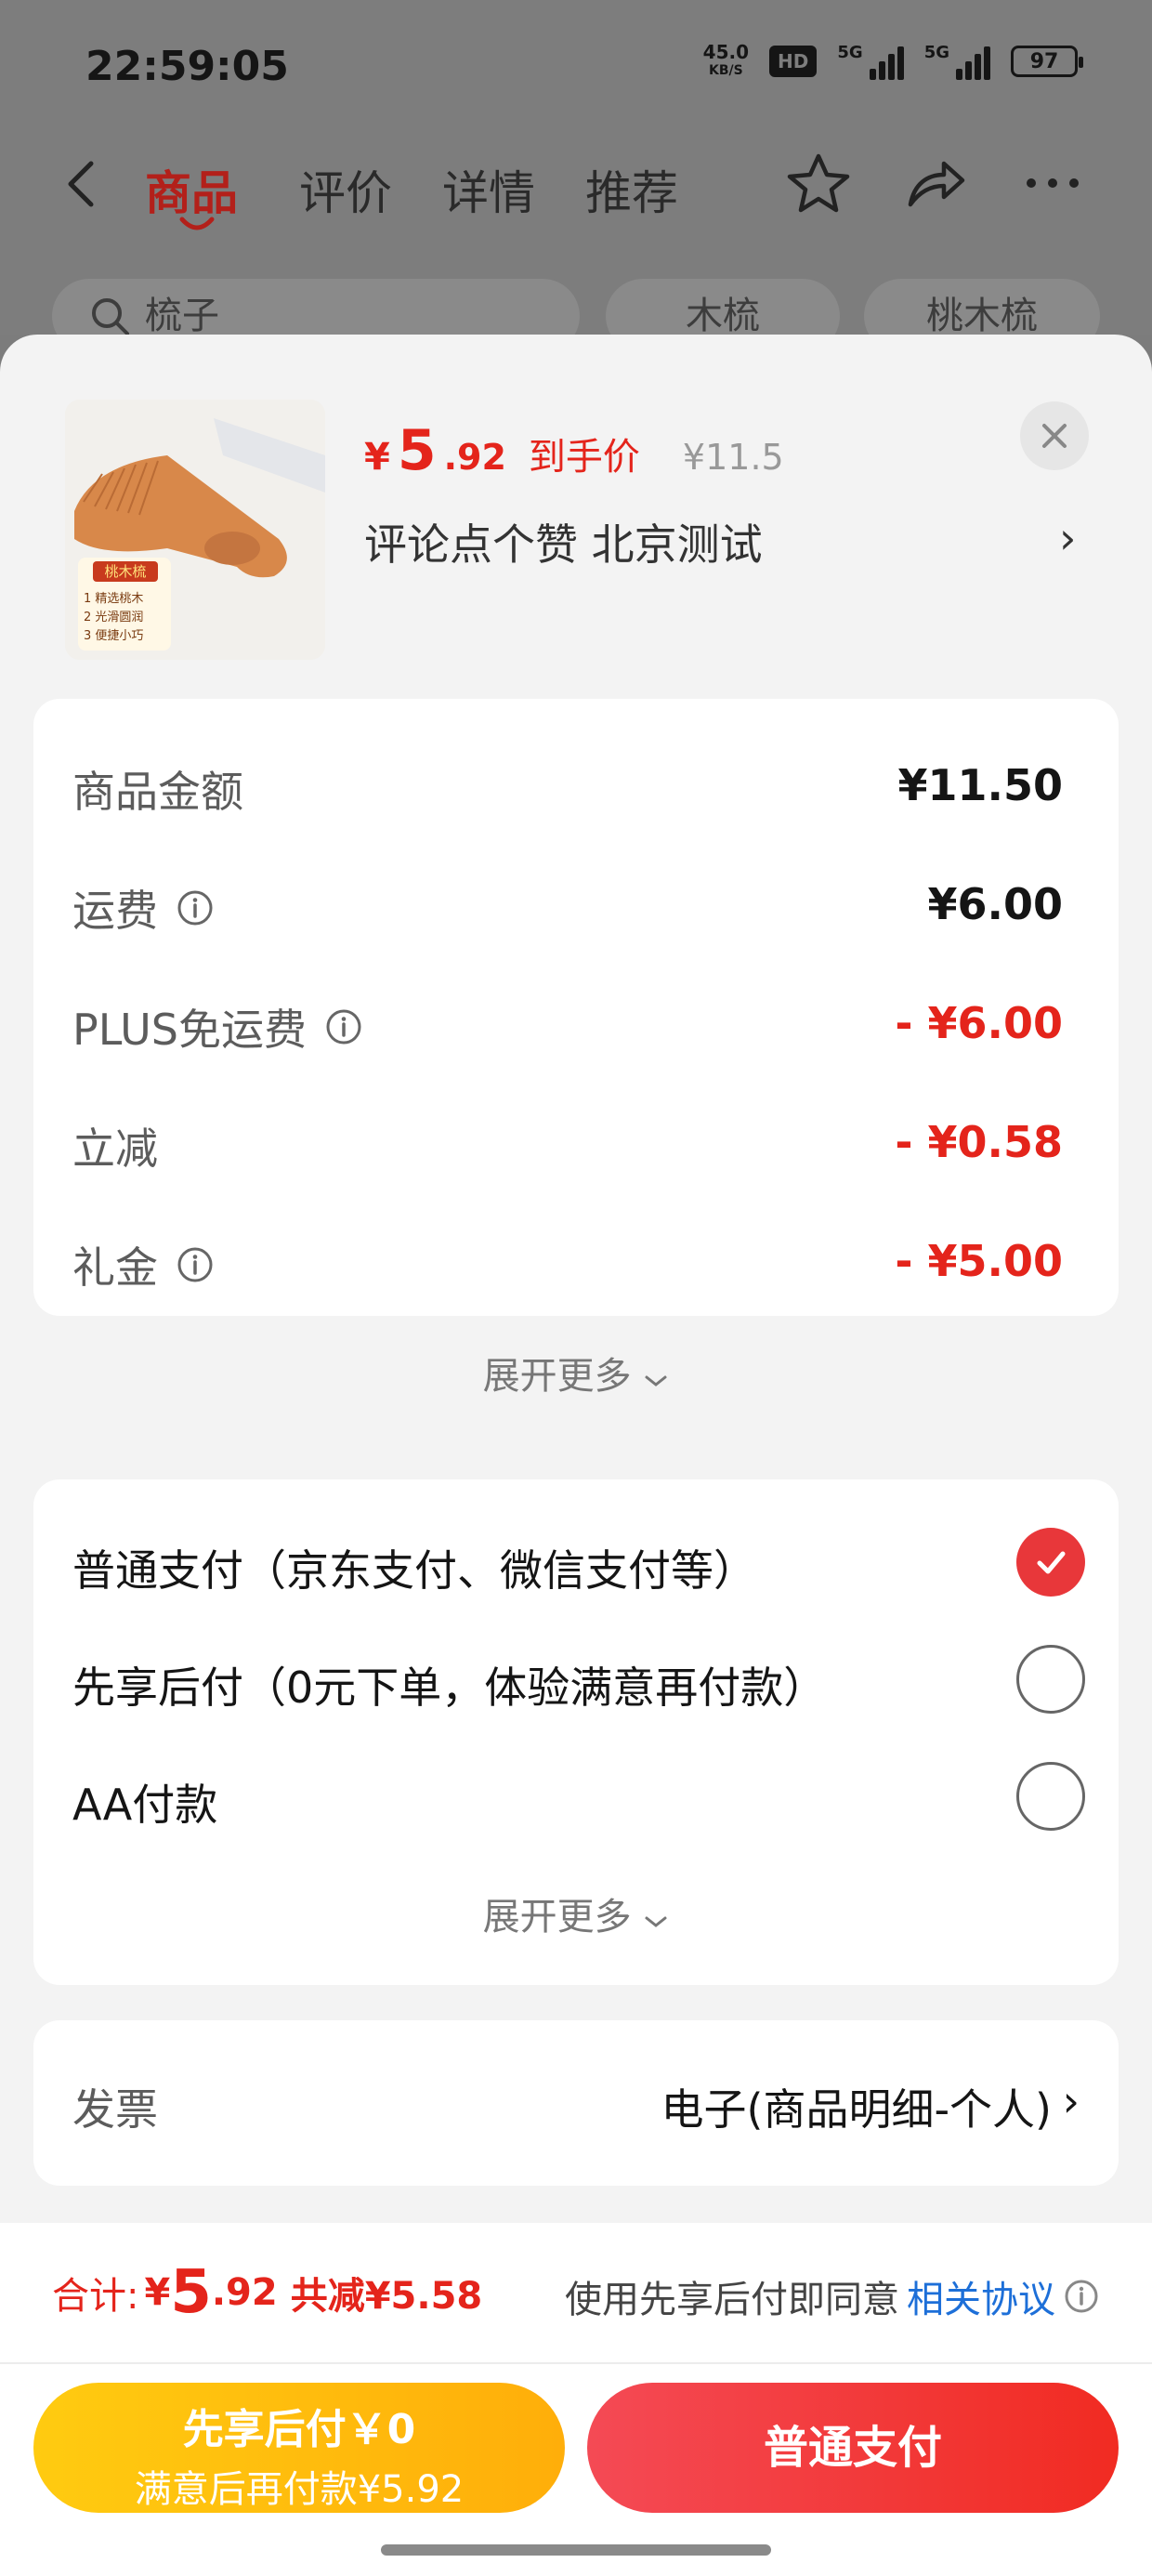  I want to click on thumb-point-1: 1 精选桃木, so click(113, 599).